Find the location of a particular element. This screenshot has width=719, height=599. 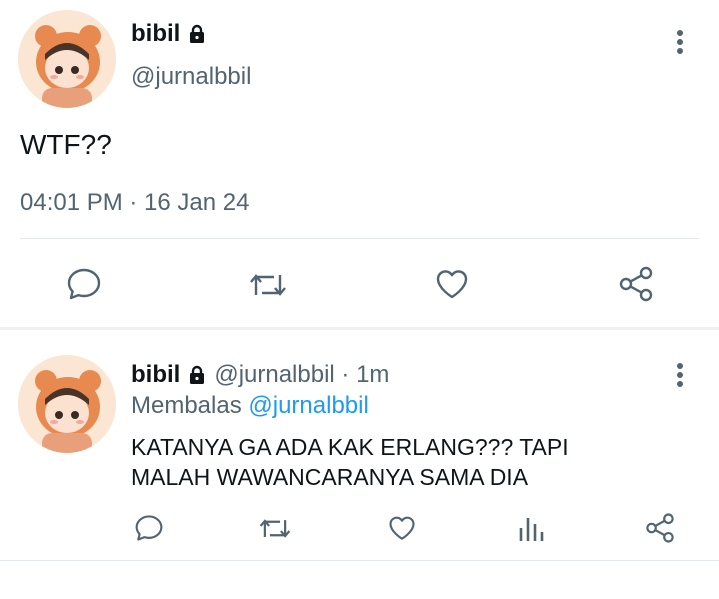

reply-text-line-1: KATANYA GA ADA KAK ERLANG??? TAPI is located at coordinates (350, 447).